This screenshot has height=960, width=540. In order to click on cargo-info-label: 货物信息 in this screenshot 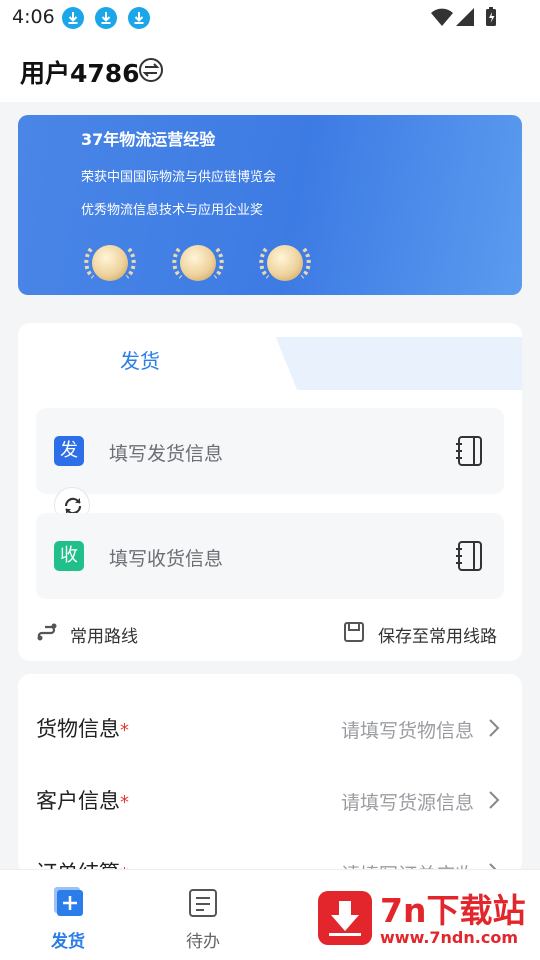, I will do `click(78, 729)`.